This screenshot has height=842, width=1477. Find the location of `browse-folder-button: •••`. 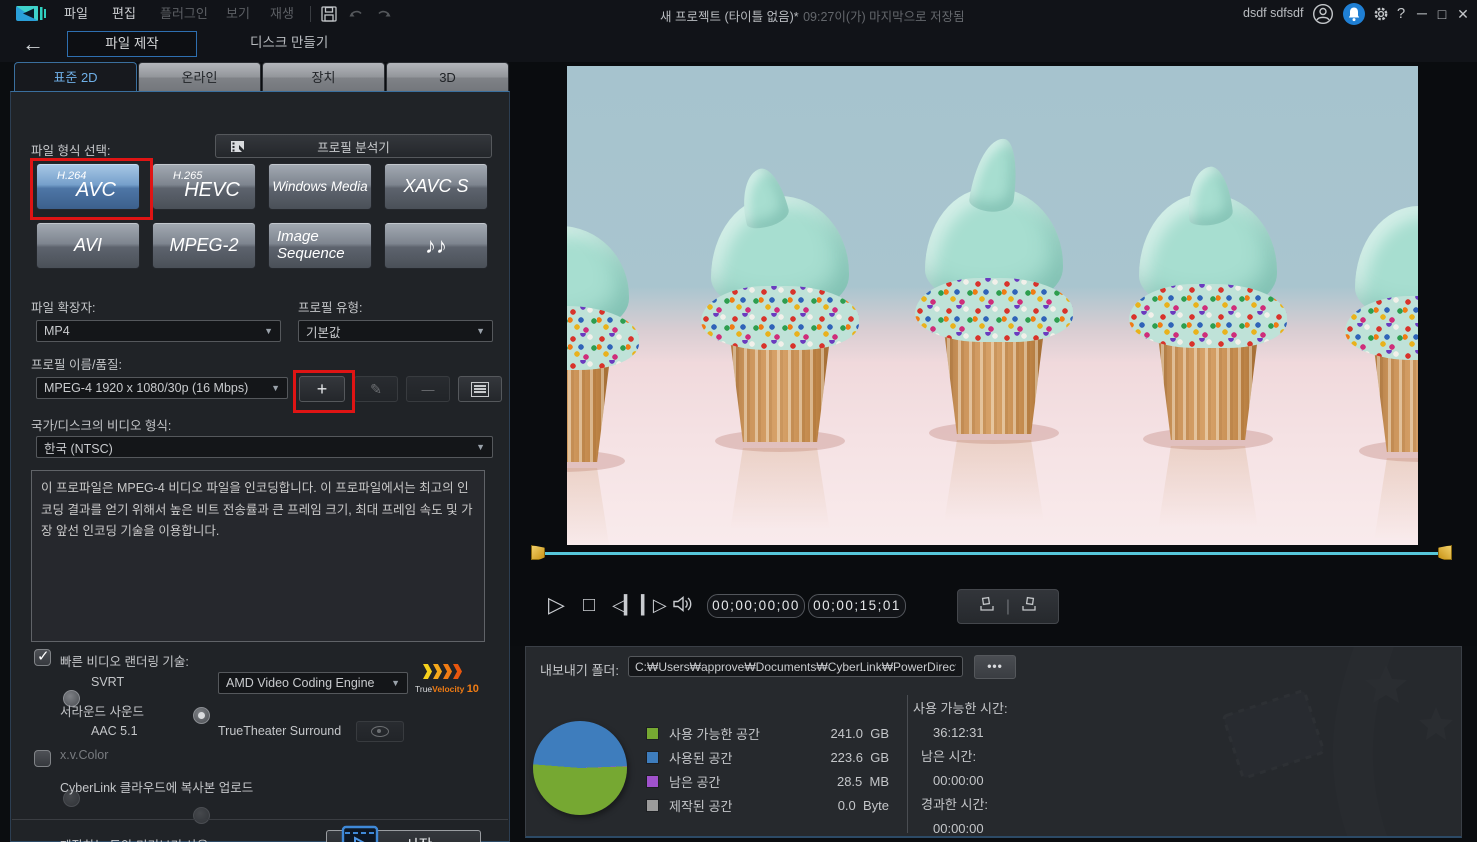

browse-folder-button: ••• is located at coordinates (995, 667).